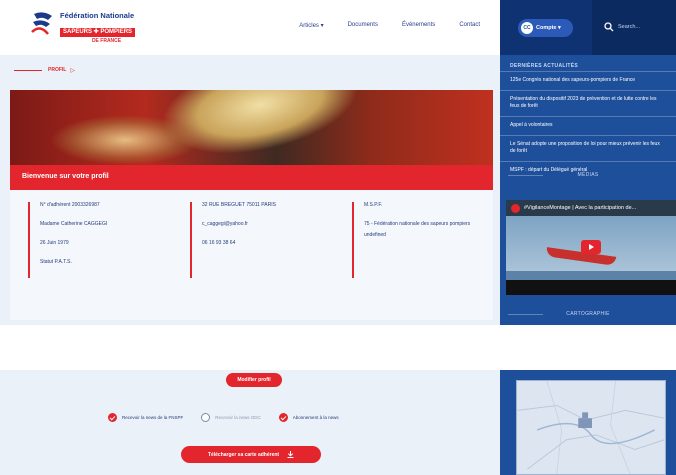 The width and height of the screenshot is (676, 475). Describe the element at coordinates (243, 454) in the screenshot. I see `download-card-label: Télécharger sa carte adhérent` at that location.